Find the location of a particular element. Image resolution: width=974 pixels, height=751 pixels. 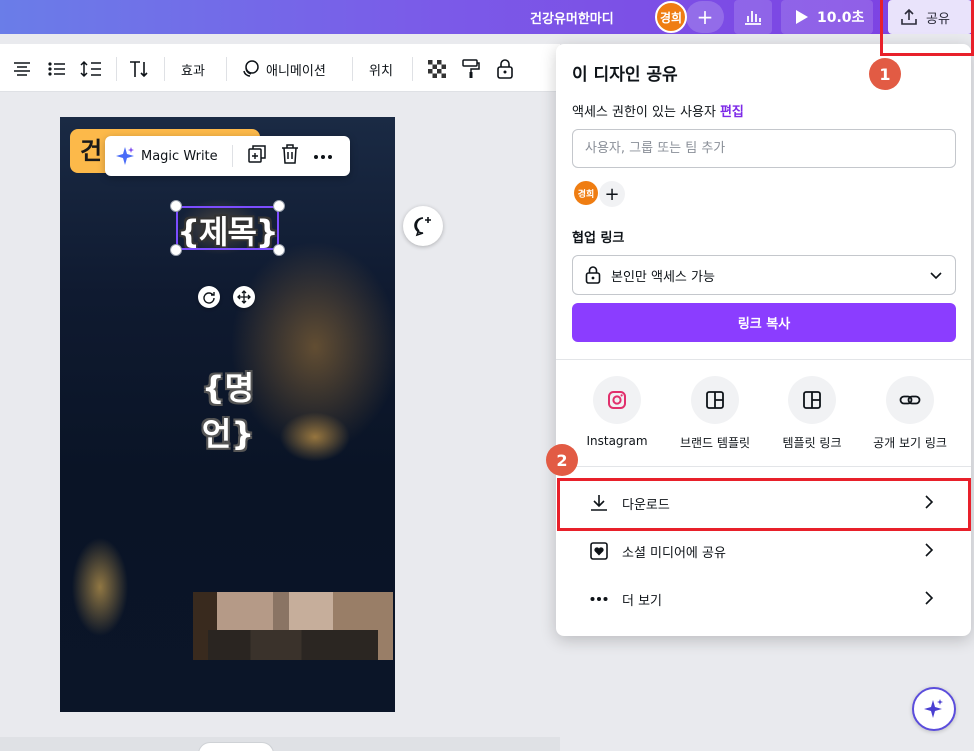

top-bar: 건강유머한마디 경희 + 10.0초 공유 is located at coordinates (487, 17).